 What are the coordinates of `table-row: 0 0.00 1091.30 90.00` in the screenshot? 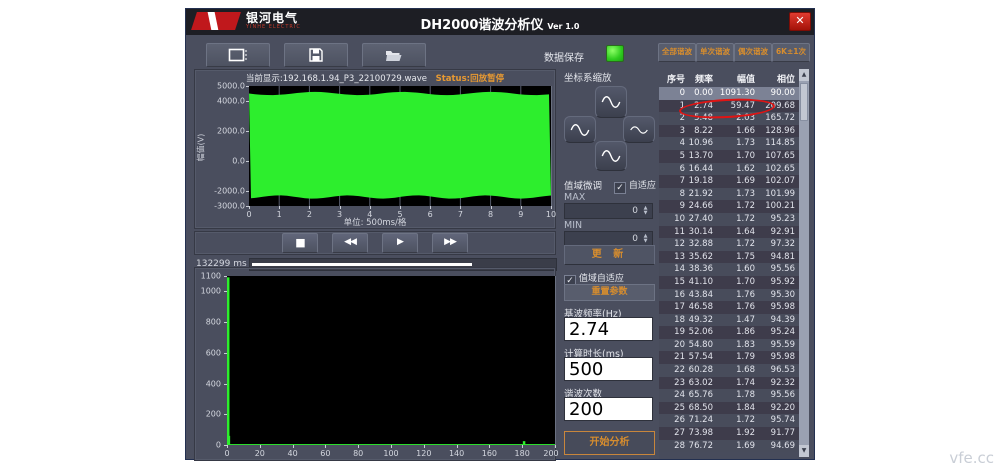 It's located at (729, 93).